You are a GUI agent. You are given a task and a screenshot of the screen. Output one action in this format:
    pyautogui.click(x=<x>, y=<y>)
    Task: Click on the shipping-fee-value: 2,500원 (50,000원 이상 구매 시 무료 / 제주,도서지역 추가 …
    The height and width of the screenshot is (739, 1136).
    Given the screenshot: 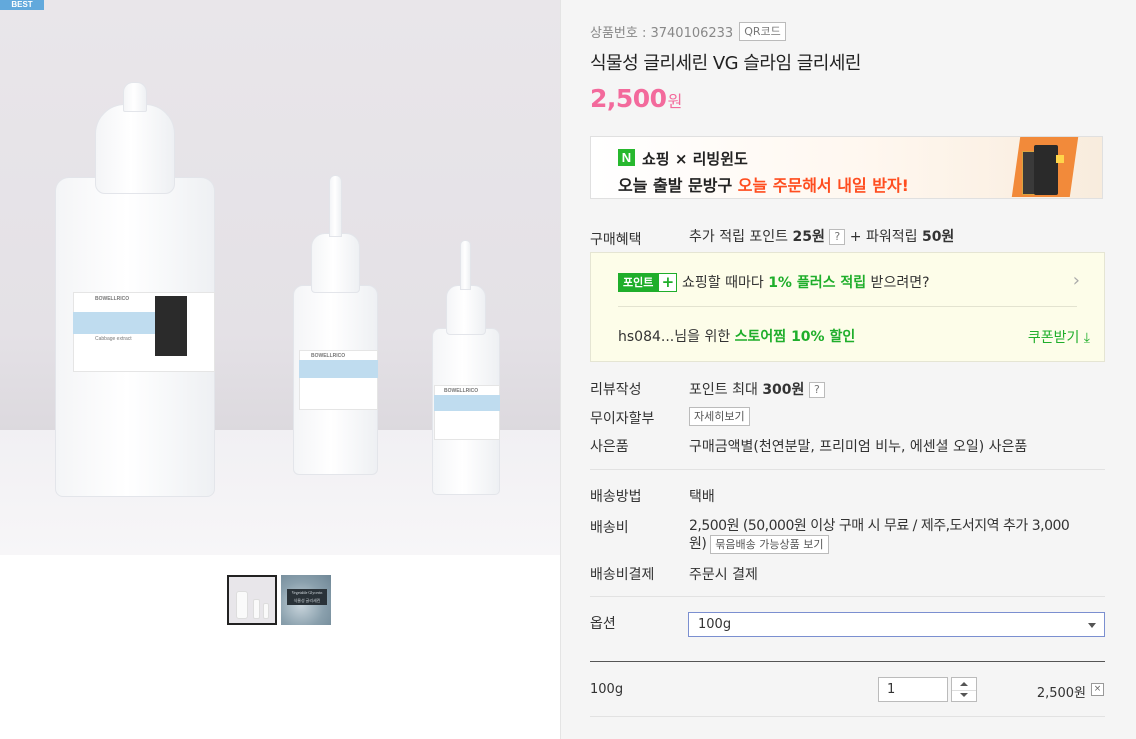 What is the action you would take?
    pyautogui.click(x=897, y=535)
    